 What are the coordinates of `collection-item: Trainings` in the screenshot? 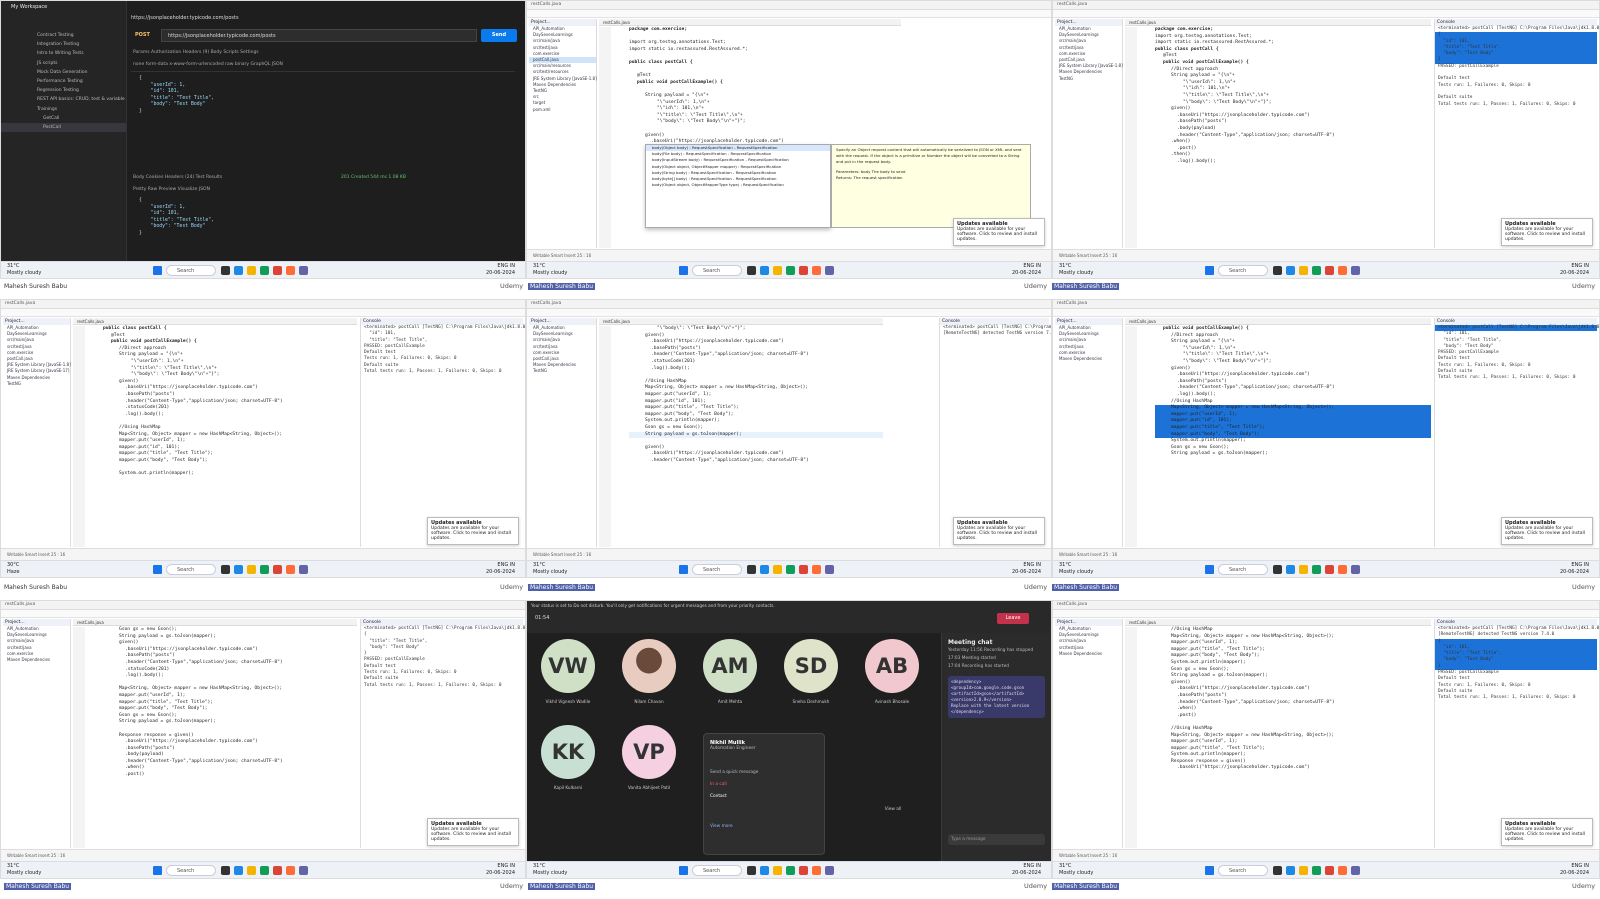 It's located at (63, 109).